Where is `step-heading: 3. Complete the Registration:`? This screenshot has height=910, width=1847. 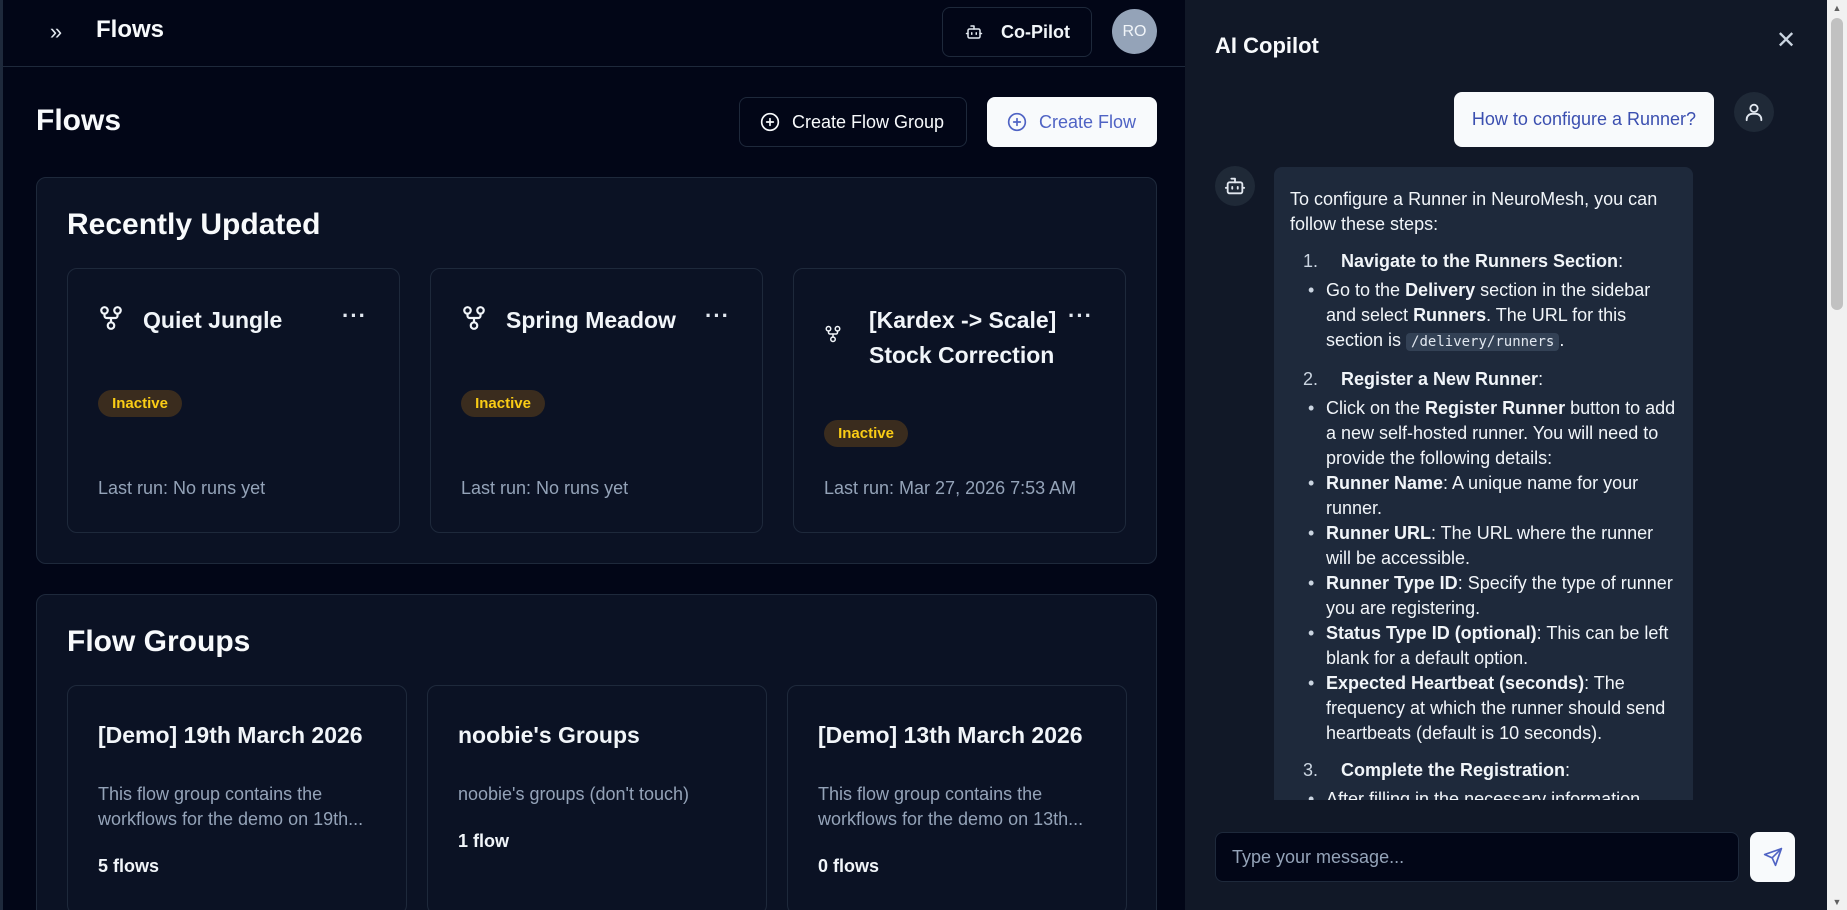
step-heading: 3. Complete the Registration: is located at coordinates (1483, 770).